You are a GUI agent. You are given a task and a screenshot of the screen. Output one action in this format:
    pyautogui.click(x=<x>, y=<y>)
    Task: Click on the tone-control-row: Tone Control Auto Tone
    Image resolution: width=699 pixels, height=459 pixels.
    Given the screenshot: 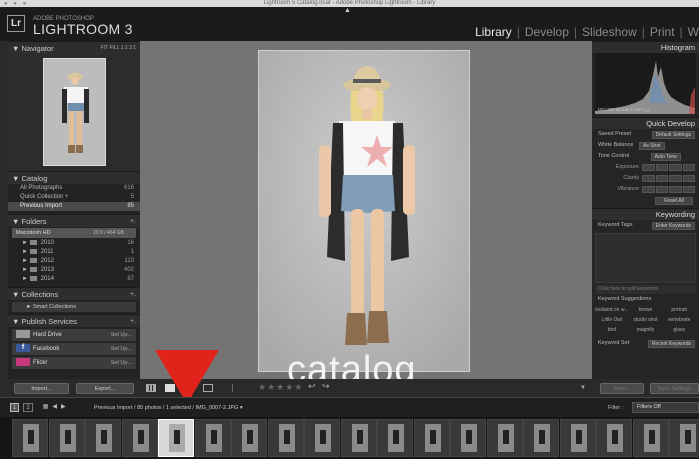 What is the action you would take?
    pyautogui.click(x=645, y=156)
    